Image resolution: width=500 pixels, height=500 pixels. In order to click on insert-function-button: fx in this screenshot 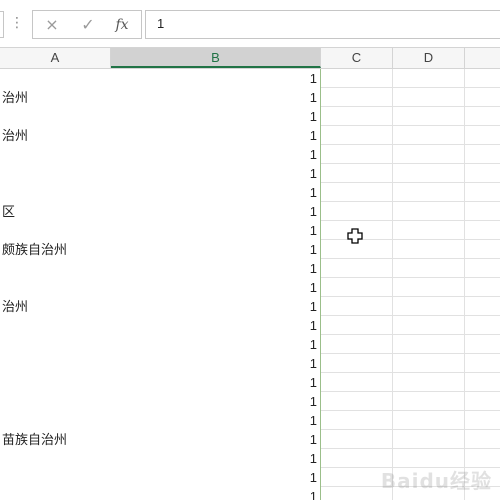, I will do `click(122, 24)`.